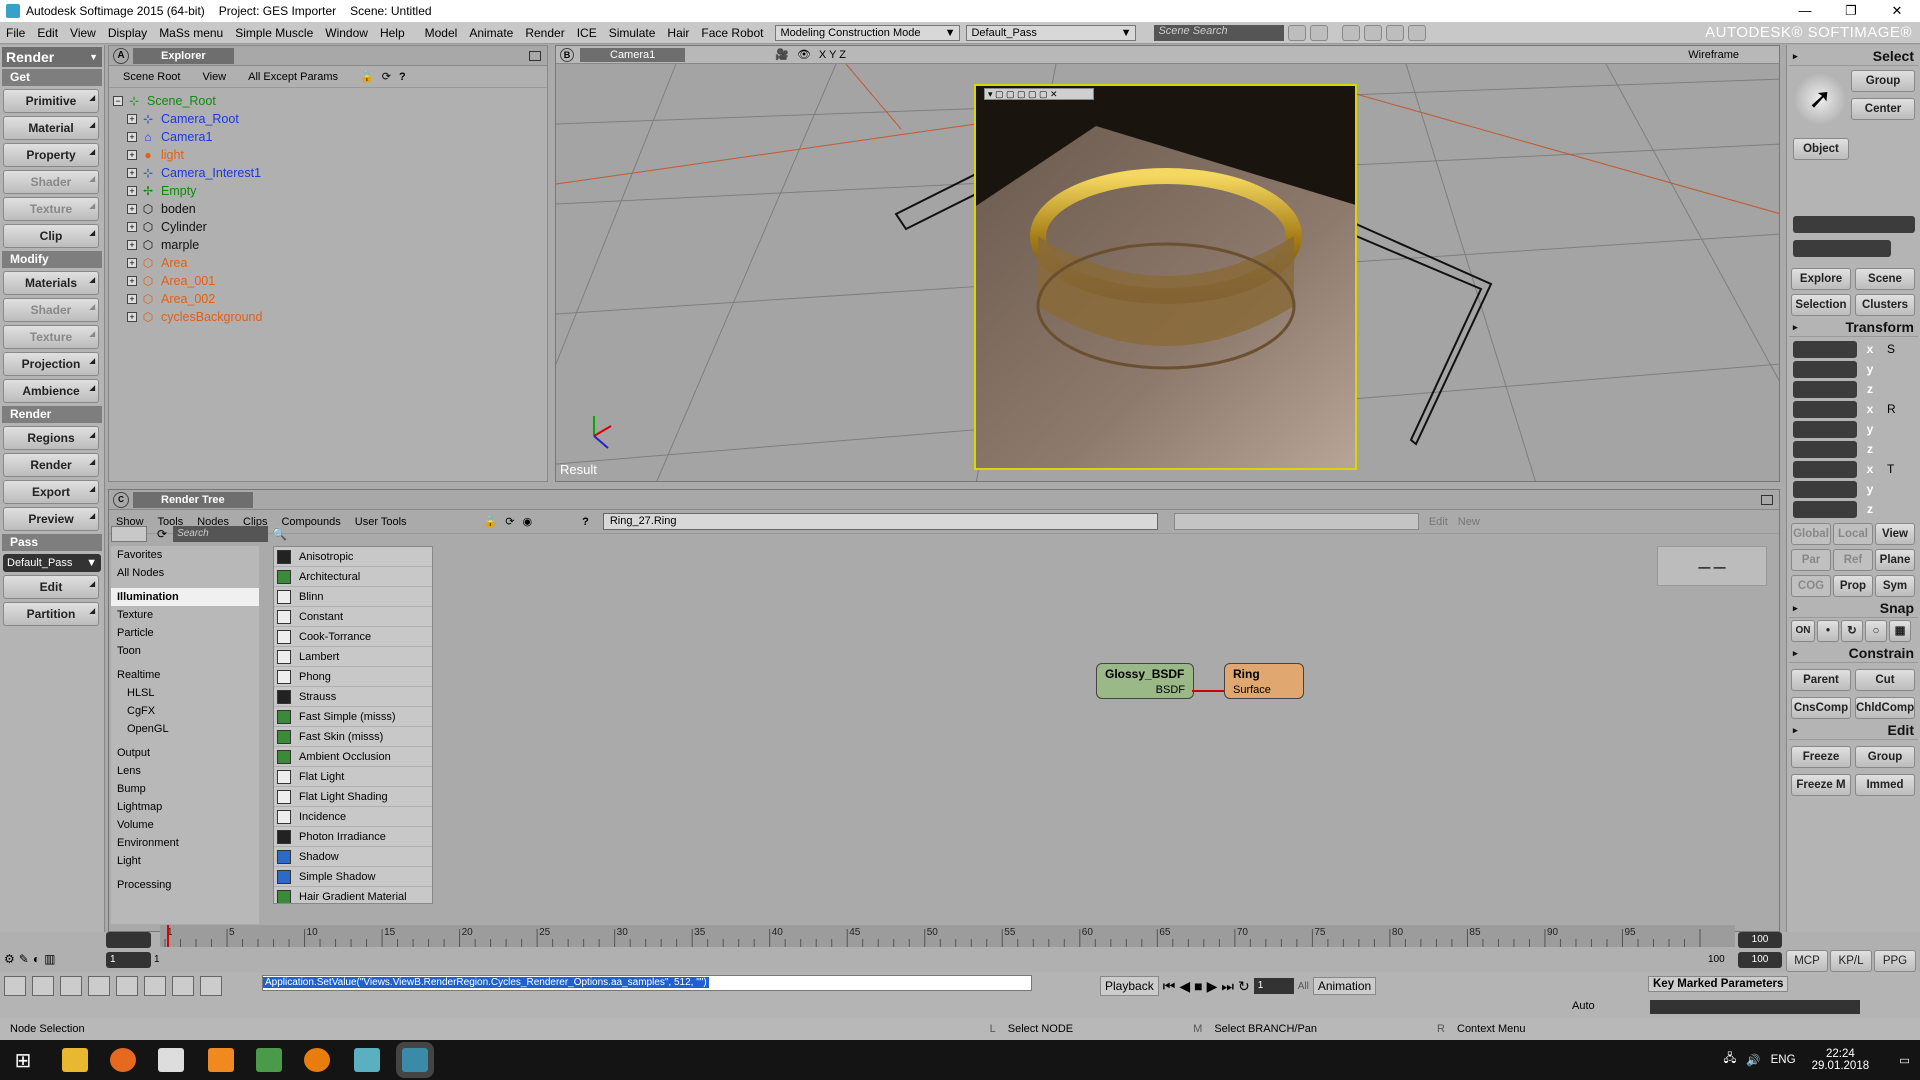  Describe the element at coordinates (804, 54) in the screenshot. I see `eye-icon: 👁` at that location.